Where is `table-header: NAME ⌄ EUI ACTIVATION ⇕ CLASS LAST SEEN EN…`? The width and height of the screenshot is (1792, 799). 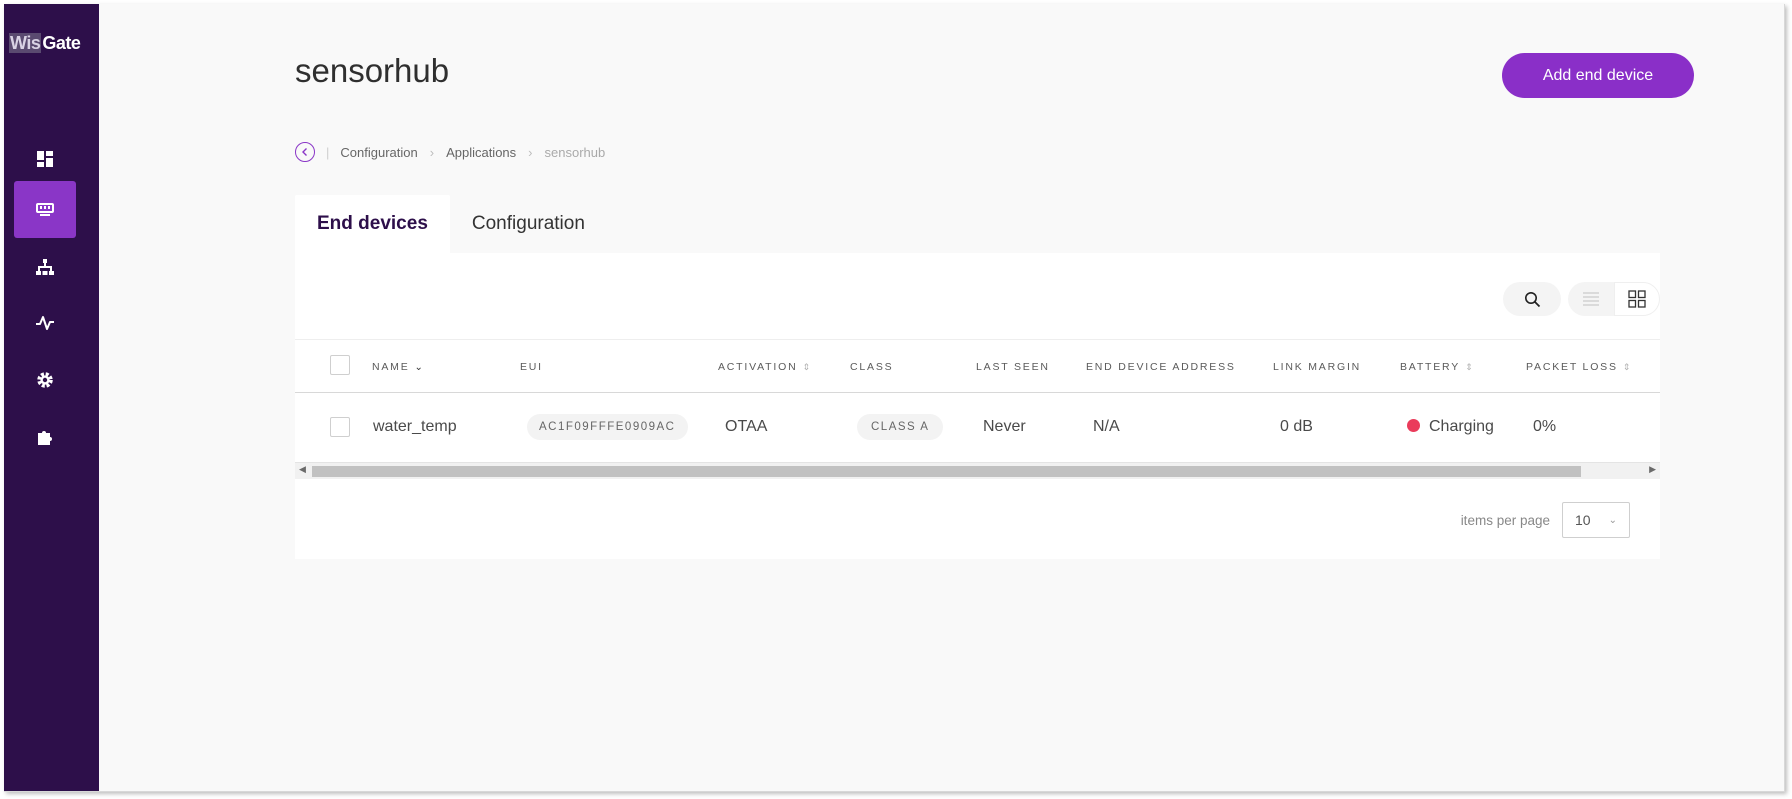 table-header: NAME ⌄ EUI ACTIVATION ⇕ CLASS LAST SEEN EN… is located at coordinates (977, 366).